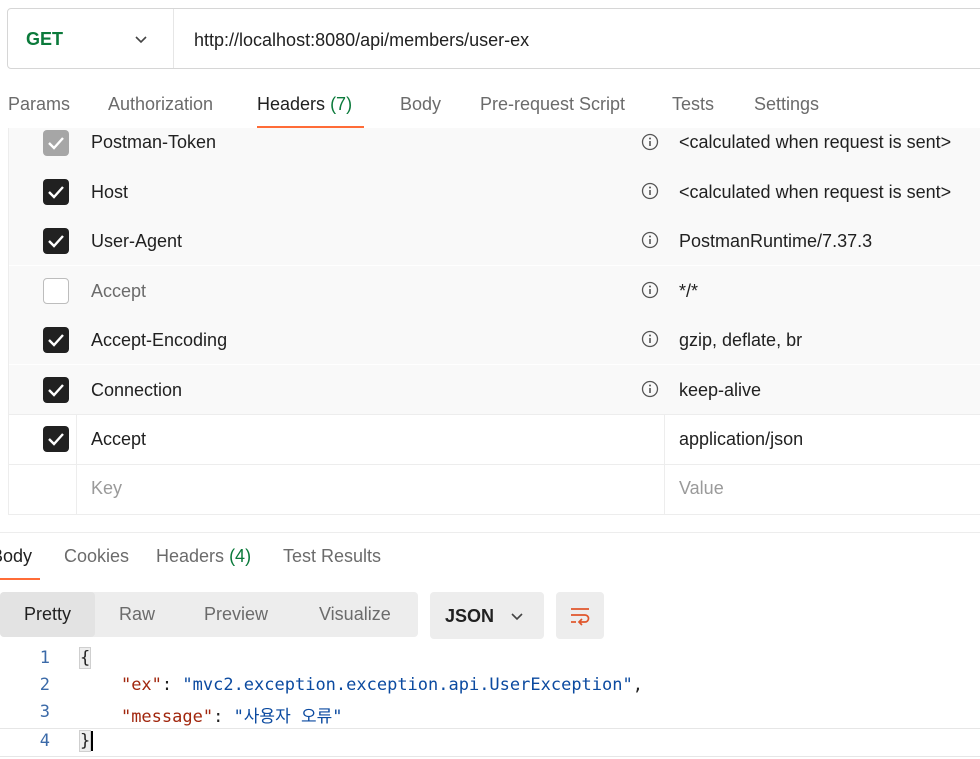 The width and height of the screenshot is (980, 759). What do you see at coordinates (190, 556) in the screenshot?
I see `resp-tab-headers-label: Headers` at bounding box center [190, 556].